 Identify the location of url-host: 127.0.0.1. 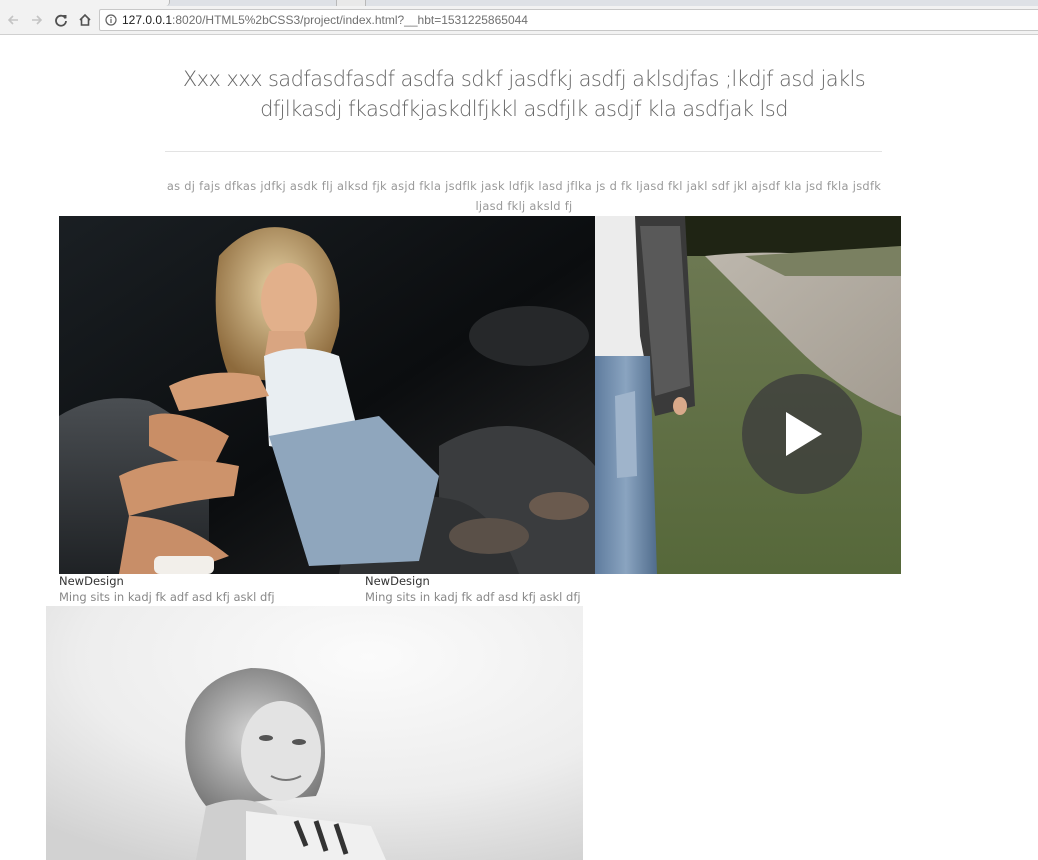
(147, 20).